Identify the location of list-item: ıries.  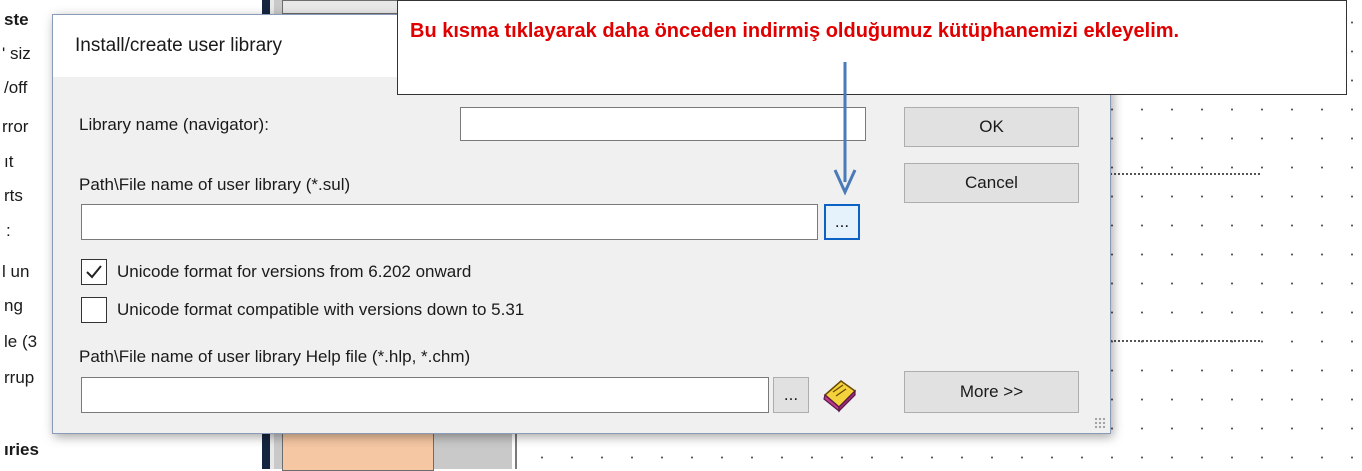
(21, 450).